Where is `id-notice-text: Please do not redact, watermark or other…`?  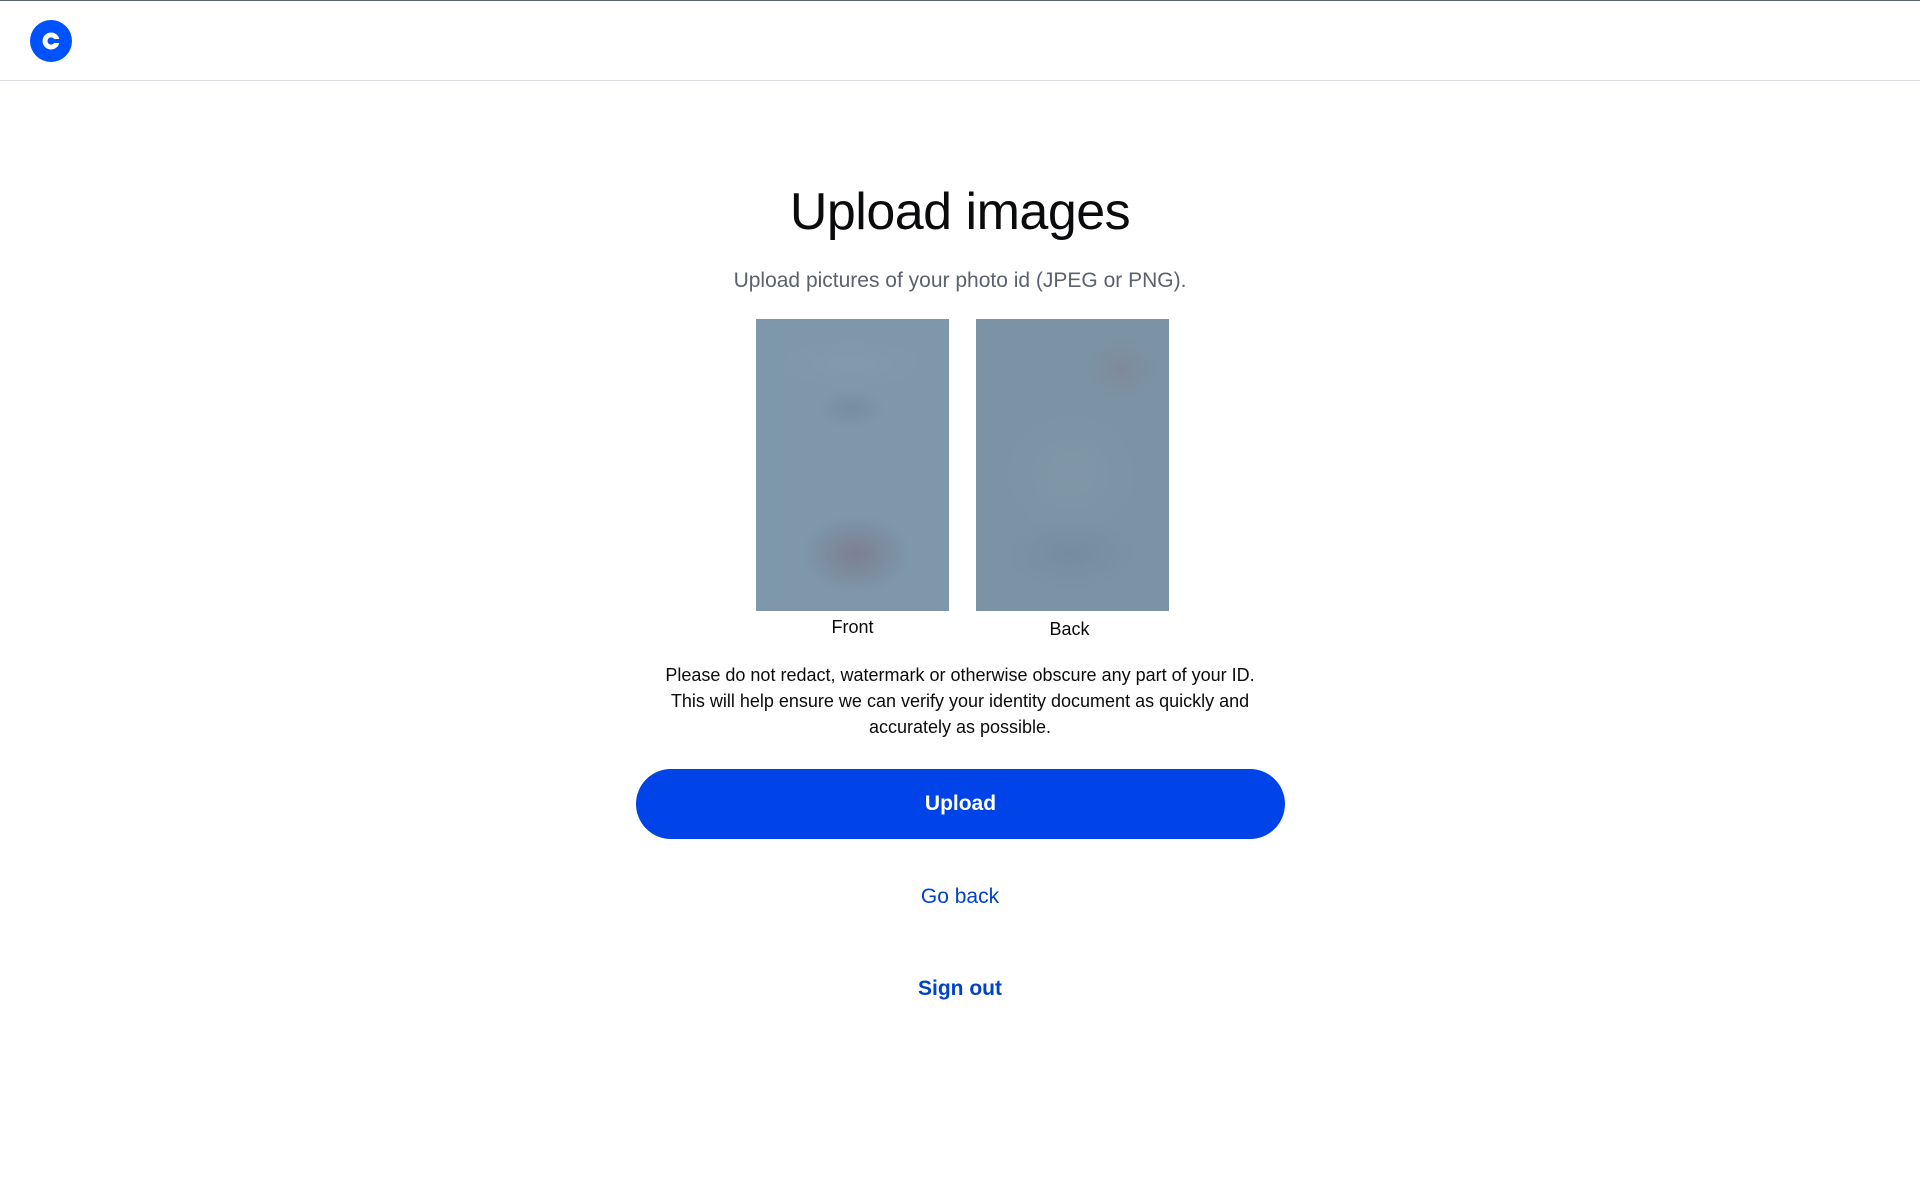 id-notice-text: Please do not redact, watermark or other… is located at coordinates (960, 701).